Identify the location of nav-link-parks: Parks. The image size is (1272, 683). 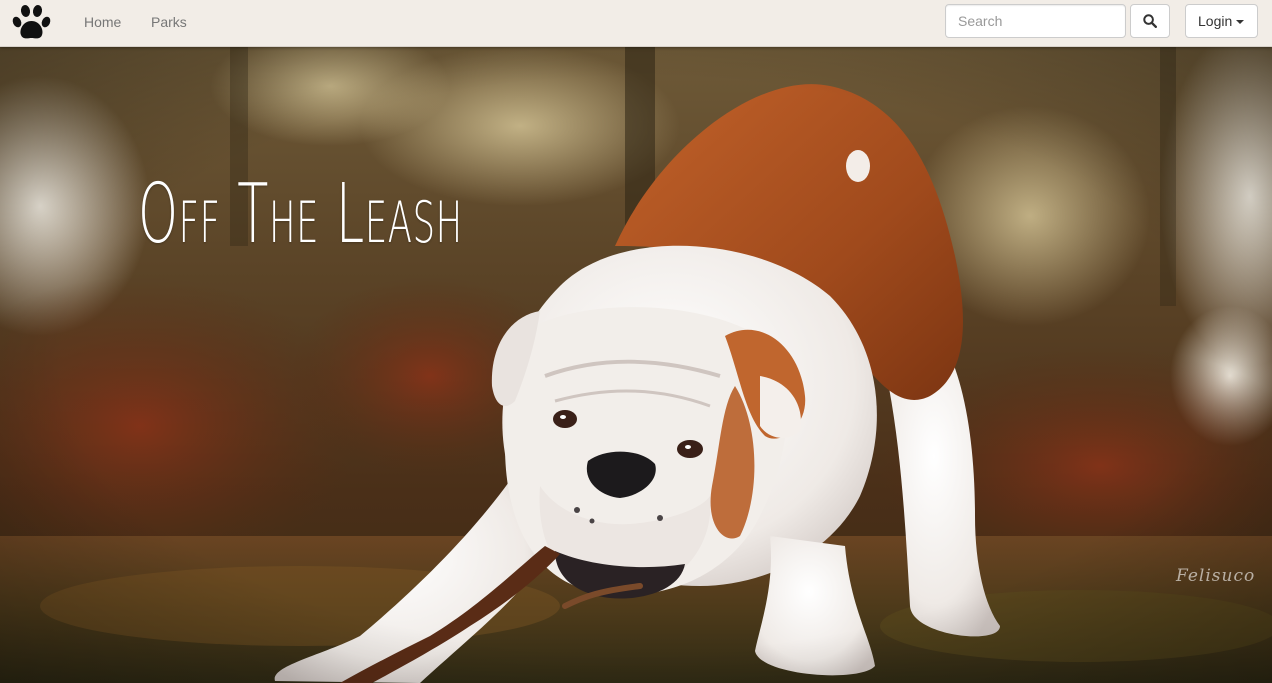
(169, 22).